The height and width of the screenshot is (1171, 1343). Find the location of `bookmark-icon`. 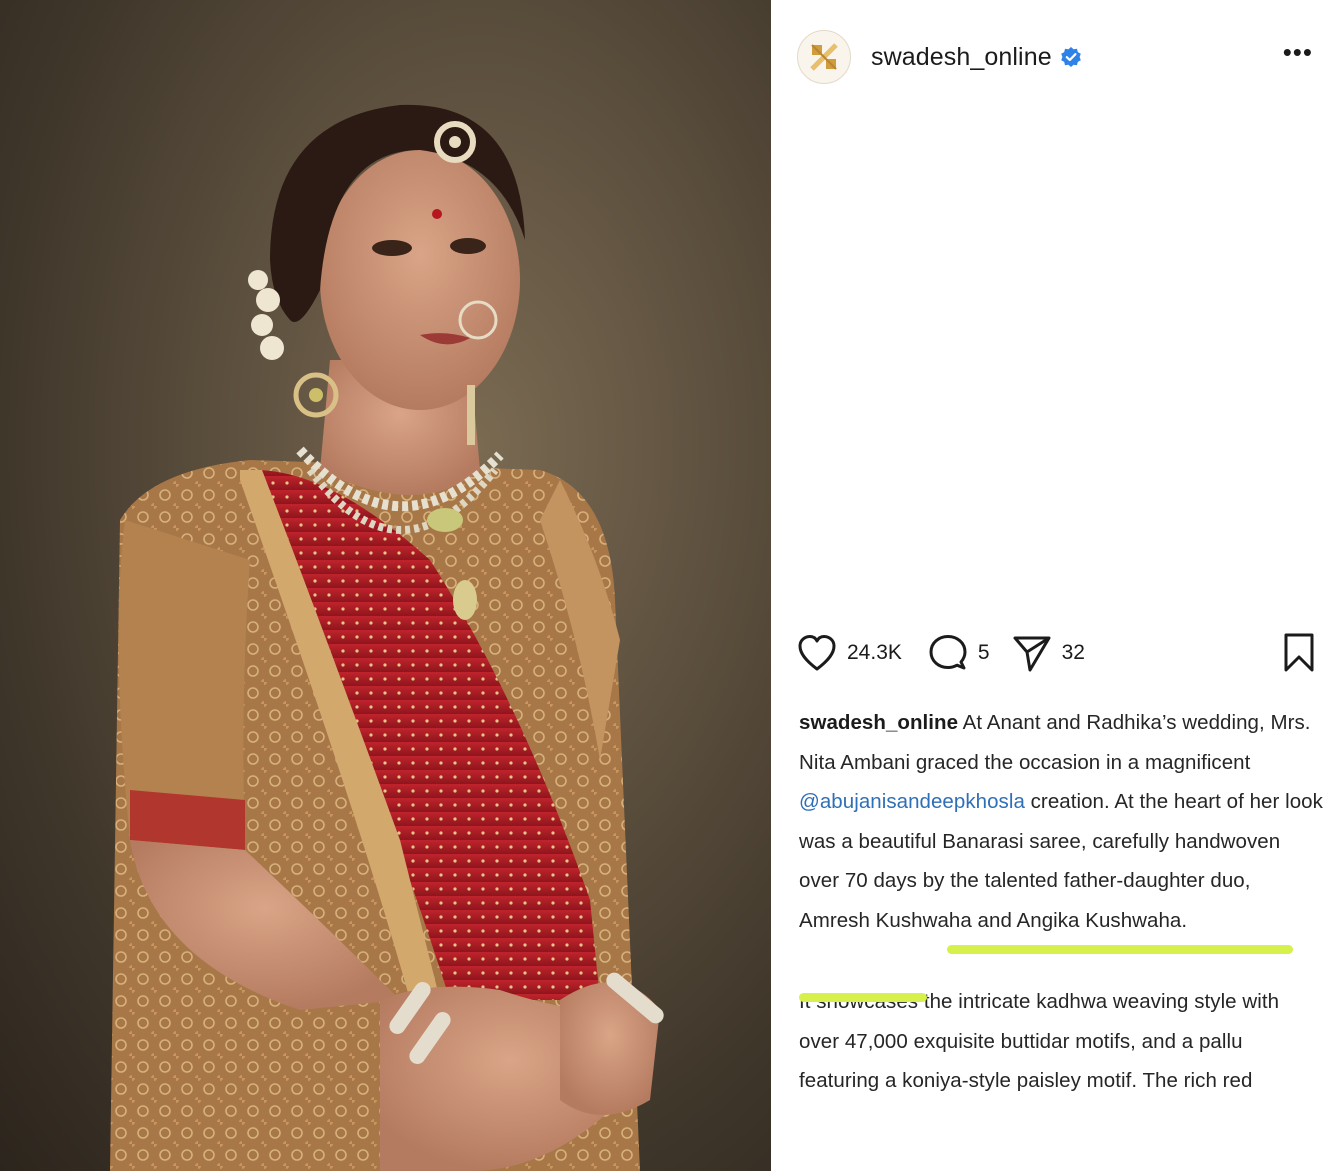

bookmark-icon is located at coordinates (1299, 652).